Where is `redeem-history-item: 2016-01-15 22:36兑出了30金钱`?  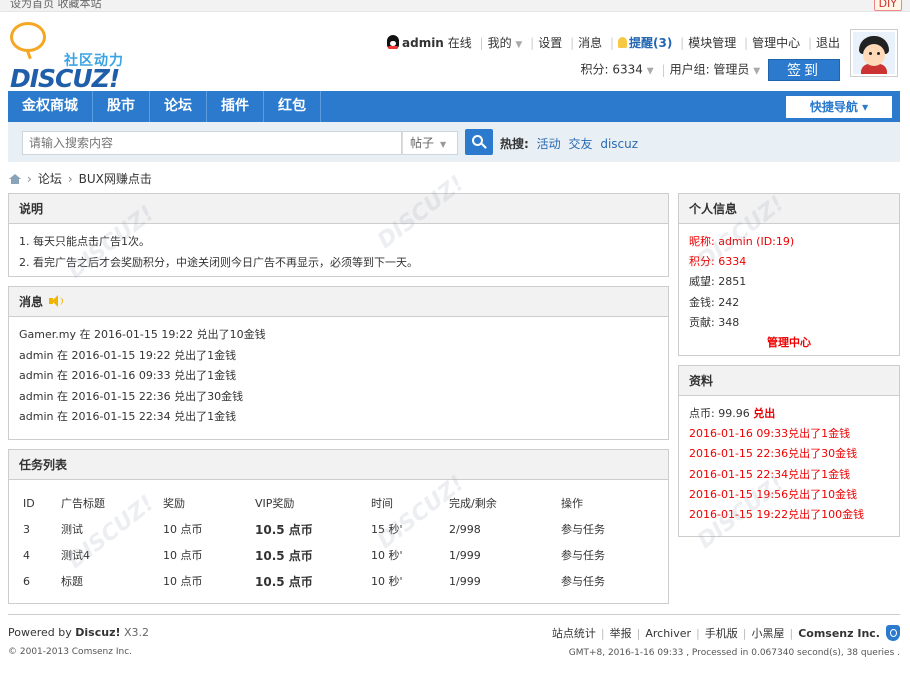
redeem-history-item: 2016-01-15 22:36兑出了30金钱 is located at coordinates (773, 454).